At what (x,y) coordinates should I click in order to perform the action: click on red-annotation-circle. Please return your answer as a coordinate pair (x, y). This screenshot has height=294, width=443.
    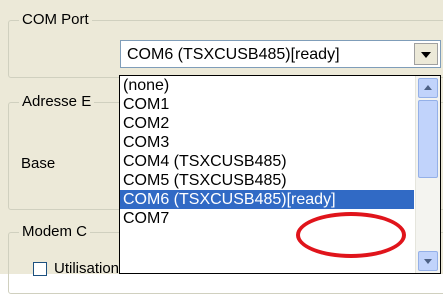
    Looking at the image, I should click on (351, 235).